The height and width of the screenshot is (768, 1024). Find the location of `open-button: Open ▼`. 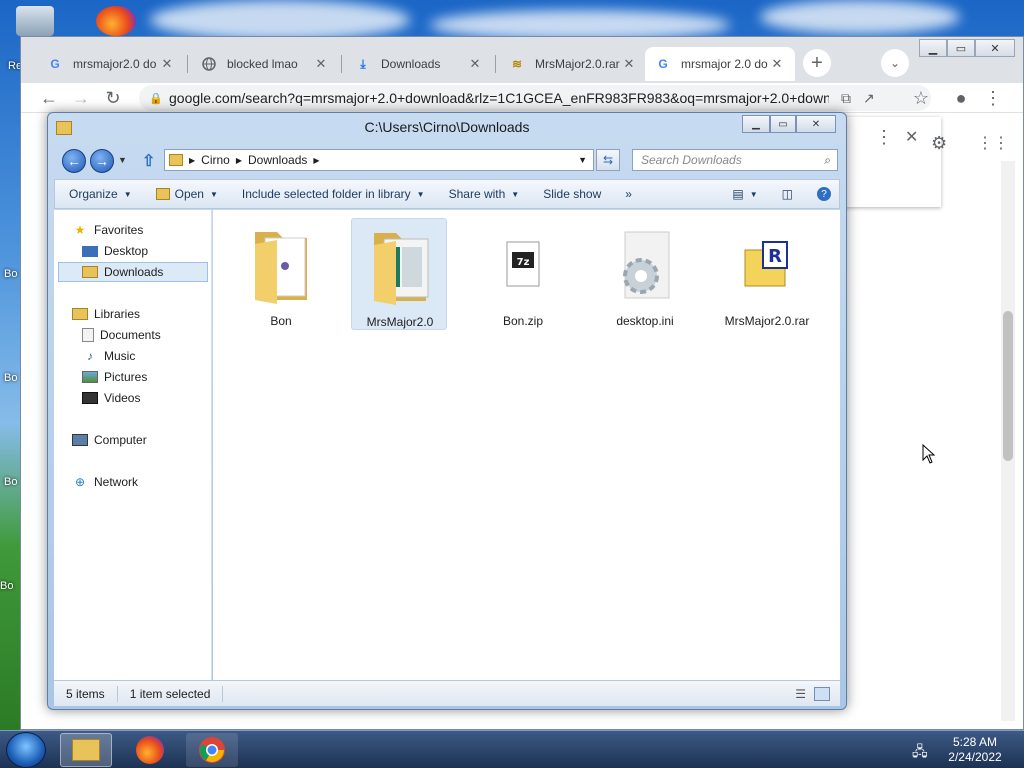

open-button: Open ▼ is located at coordinates (187, 194).